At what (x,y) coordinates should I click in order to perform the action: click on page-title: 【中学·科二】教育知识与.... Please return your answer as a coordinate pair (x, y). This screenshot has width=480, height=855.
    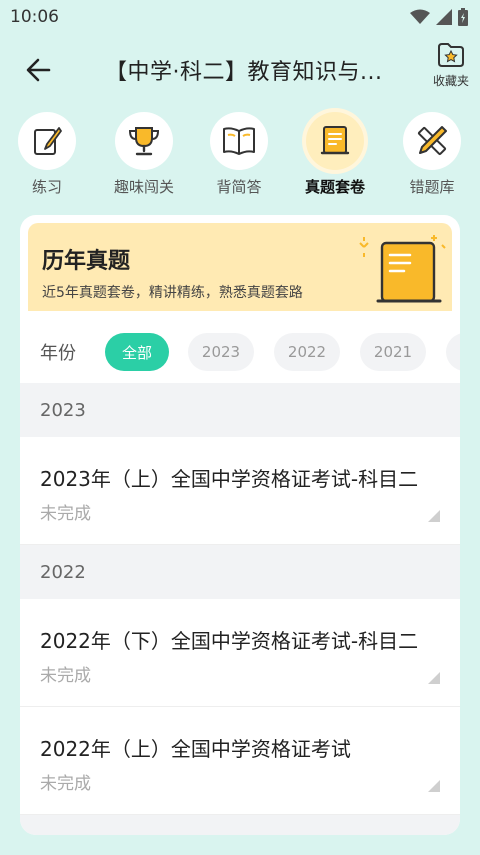
    Looking at the image, I should click on (244, 72).